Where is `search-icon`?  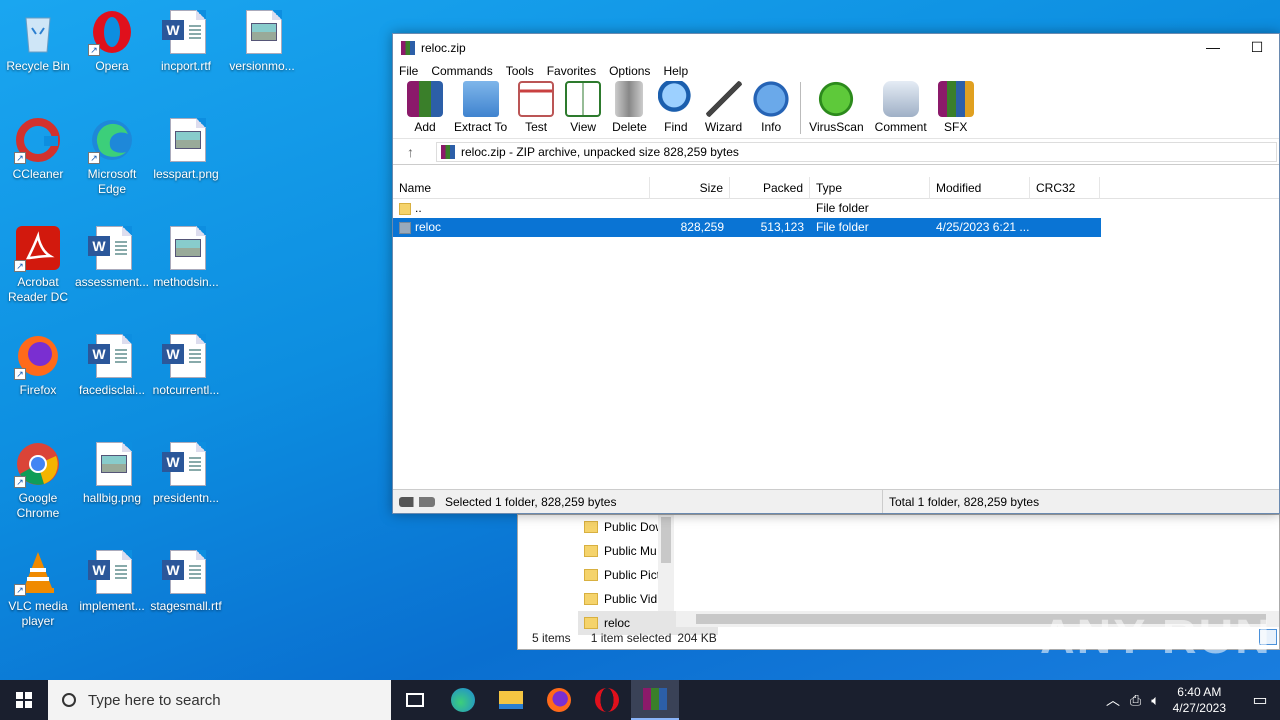 search-icon is located at coordinates (69, 700).